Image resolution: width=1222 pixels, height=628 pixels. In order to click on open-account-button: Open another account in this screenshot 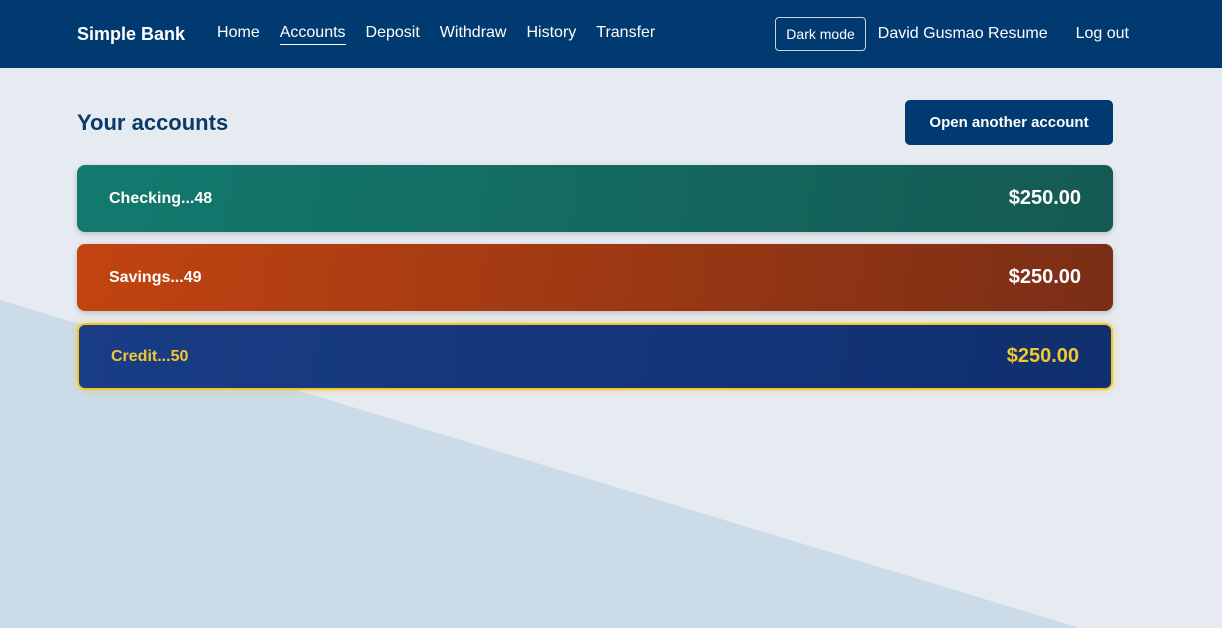, I will do `click(1009, 122)`.